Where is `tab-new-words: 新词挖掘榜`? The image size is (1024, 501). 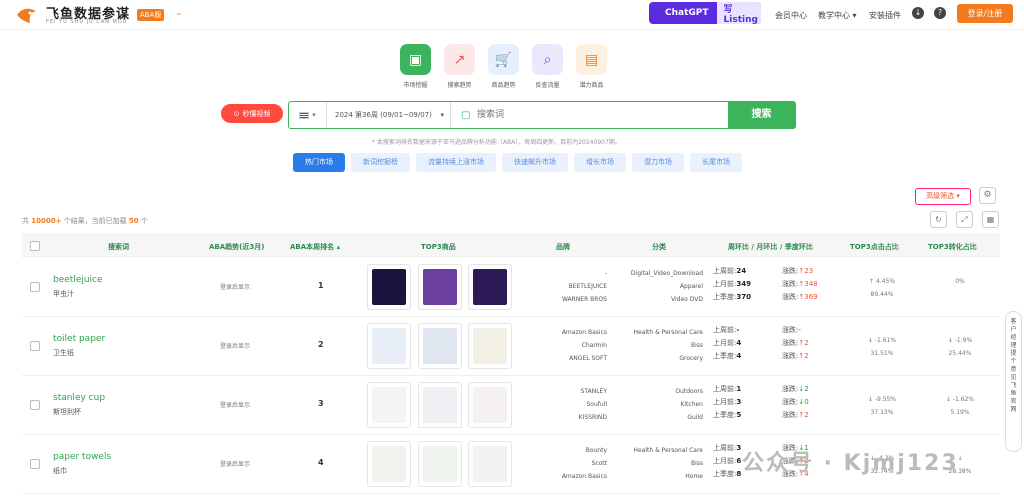 tab-new-words: 新词挖掘榜 is located at coordinates (380, 162).